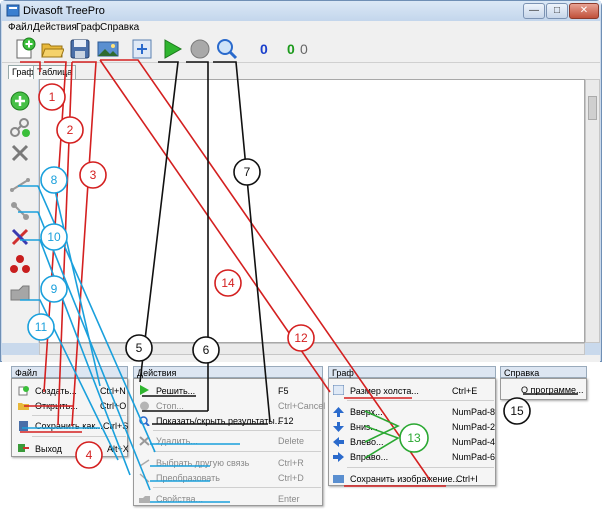  What do you see at coordinates (64, 11) in the screenshot?
I see `window-title: Divasoft TreePro` at bounding box center [64, 11].